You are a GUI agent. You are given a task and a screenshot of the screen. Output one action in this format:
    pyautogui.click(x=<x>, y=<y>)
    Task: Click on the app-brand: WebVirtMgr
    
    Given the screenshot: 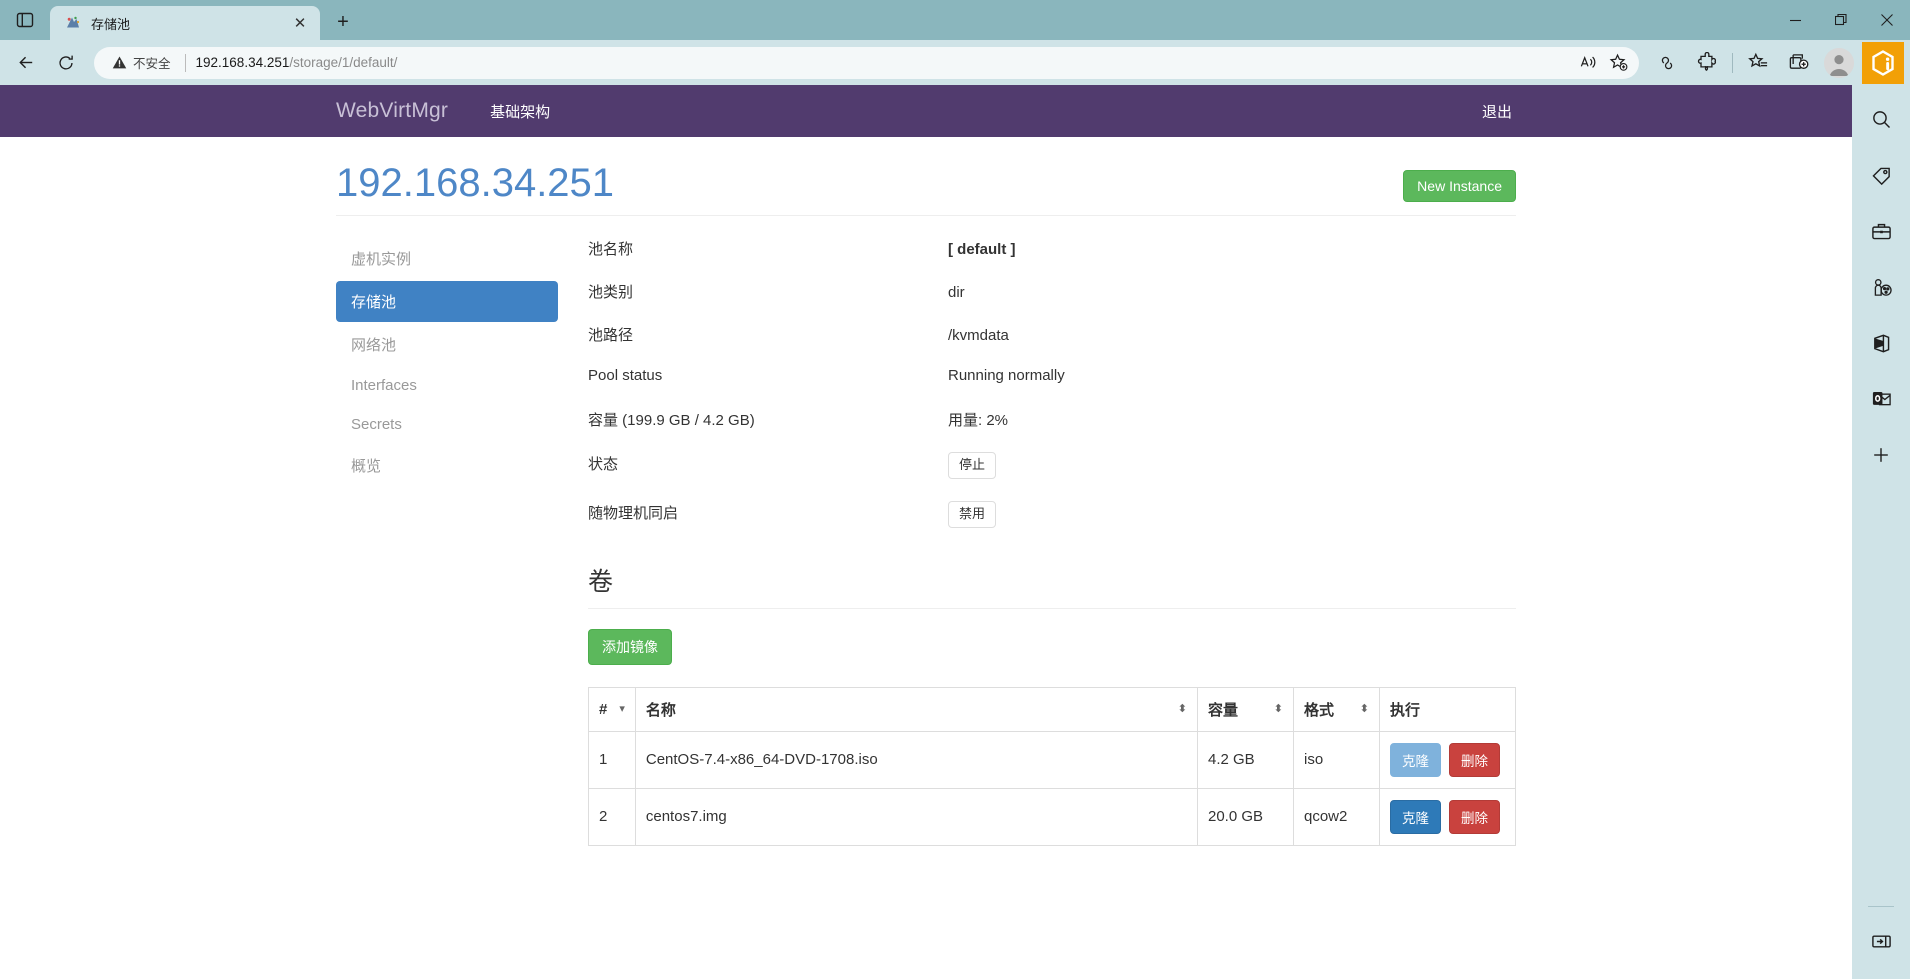 What is the action you would take?
    pyautogui.click(x=392, y=111)
    